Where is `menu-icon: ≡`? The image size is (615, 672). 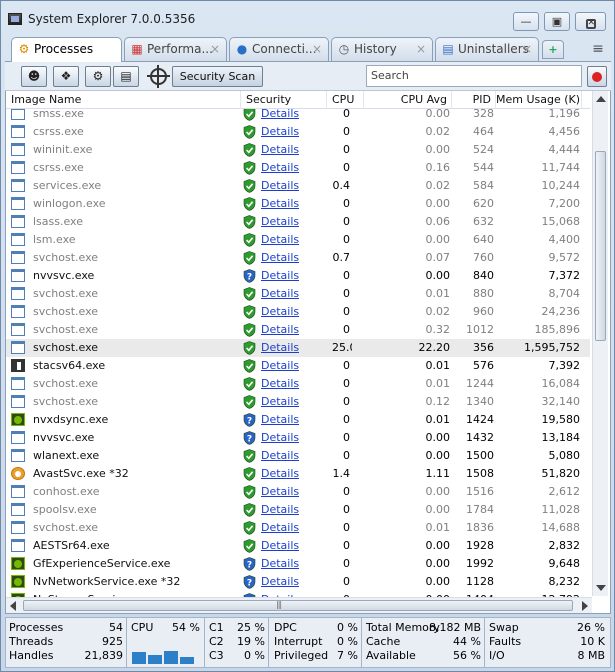
menu-icon: ≡ is located at coordinates (598, 49).